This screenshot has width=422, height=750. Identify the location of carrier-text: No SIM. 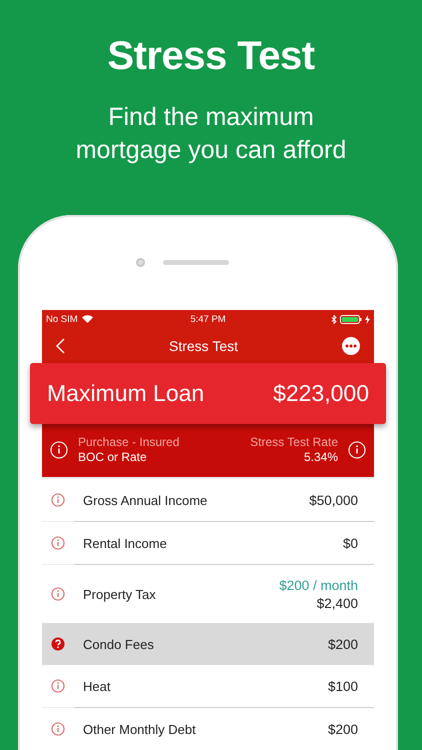
(62, 319).